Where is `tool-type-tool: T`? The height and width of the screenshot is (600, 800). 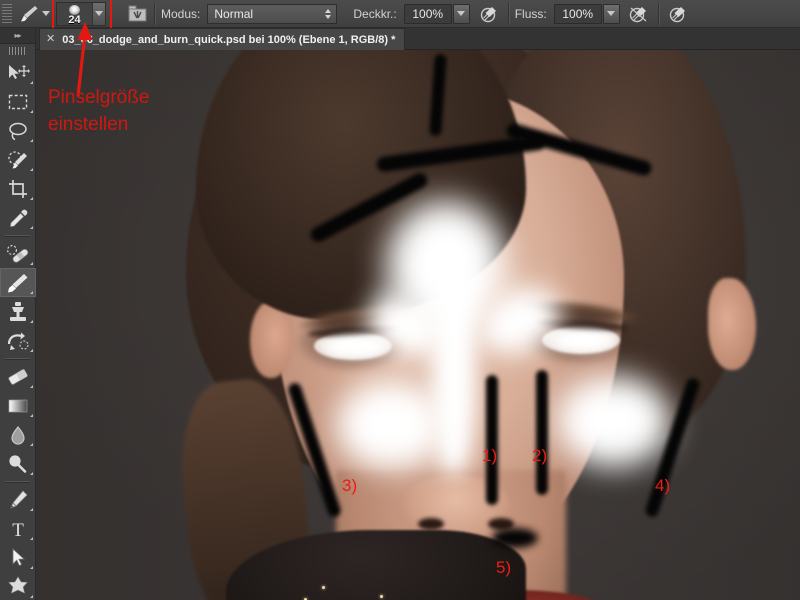 tool-type-tool: T is located at coordinates (18, 528).